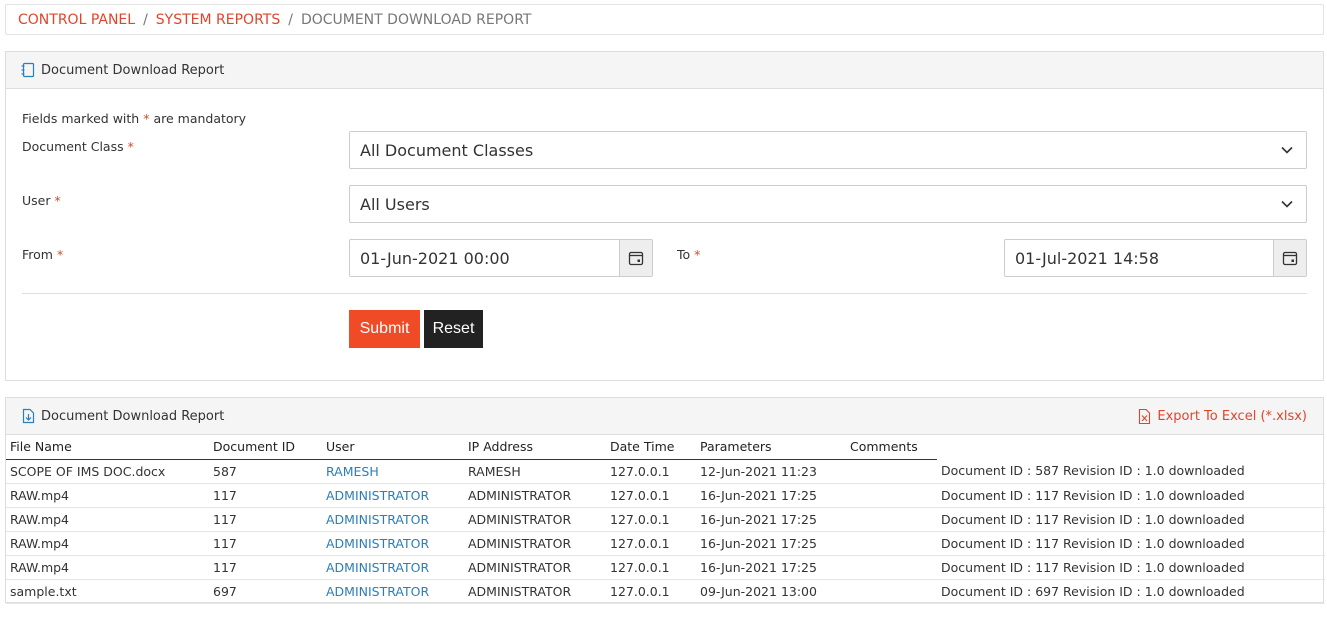 This screenshot has width=1327, height=618. I want to click on from-calendar-button, so click(635, 258).